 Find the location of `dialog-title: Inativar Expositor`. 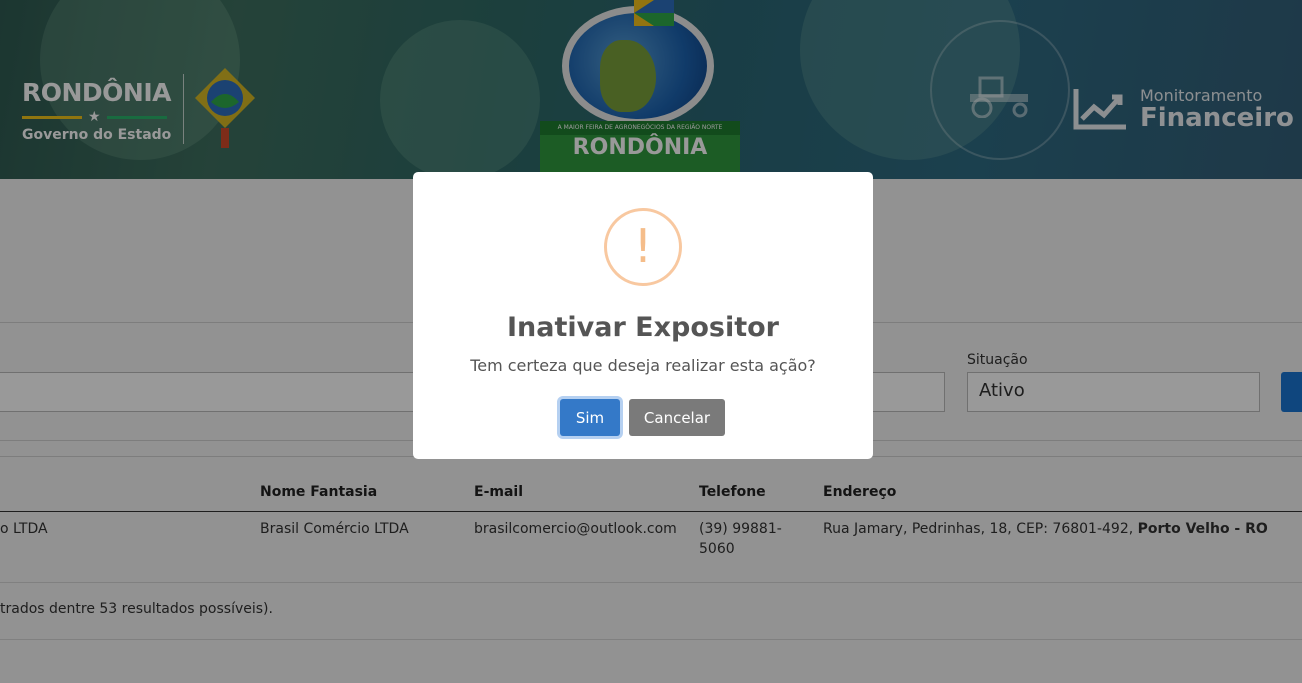

dialog-title: Inativar Expositor is located at coordinates (643, 327).